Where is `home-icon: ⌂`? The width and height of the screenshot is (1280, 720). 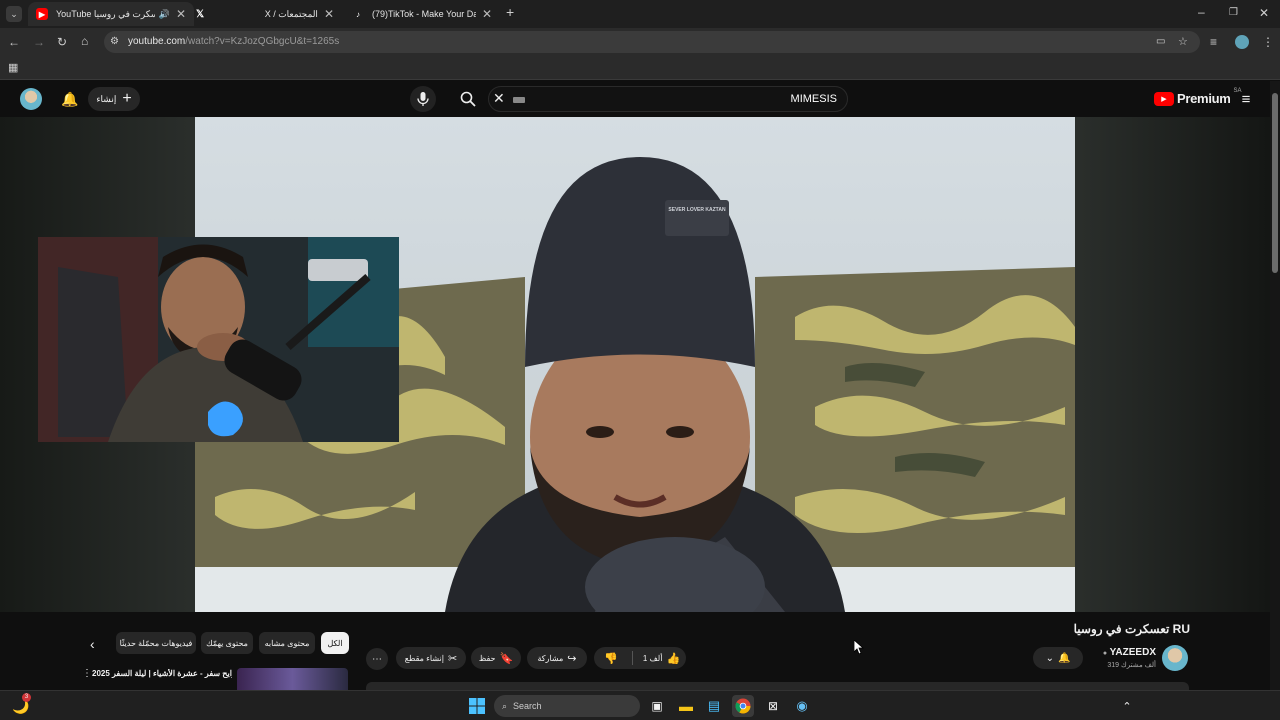 home-icon: ⌂ is located at coordinates (84, 41).